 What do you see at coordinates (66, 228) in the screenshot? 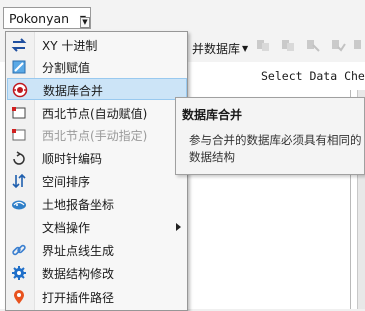
I see `menu-item-label: 文档操作` at bounding box center [66, 228].